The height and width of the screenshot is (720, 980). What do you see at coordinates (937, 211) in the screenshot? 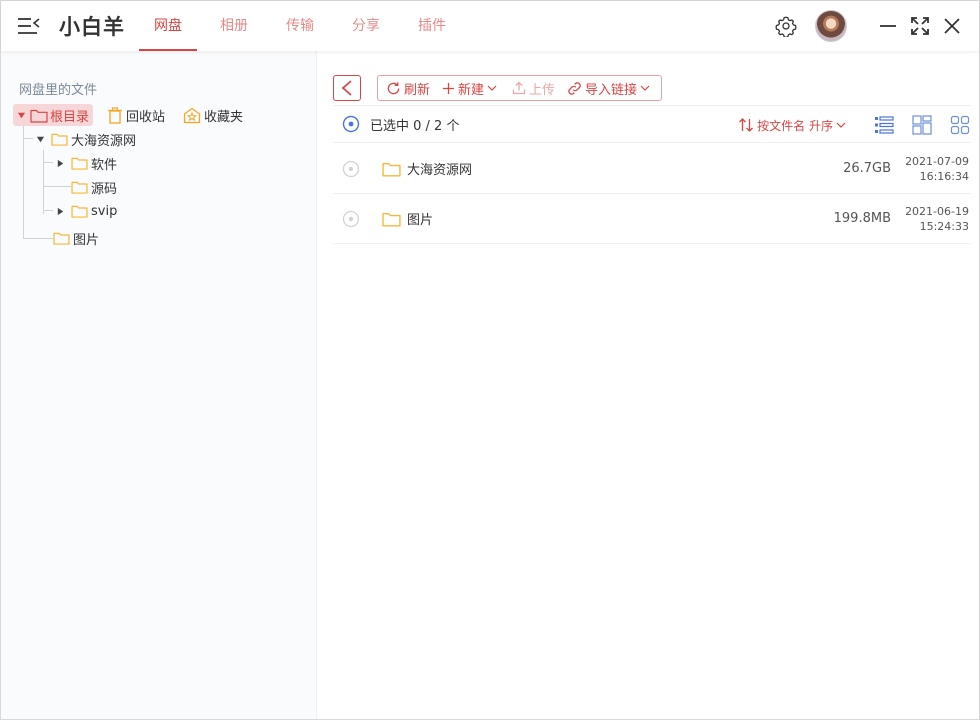
I see `file-date: 2021-06-19` at bounding box center [937, 211].